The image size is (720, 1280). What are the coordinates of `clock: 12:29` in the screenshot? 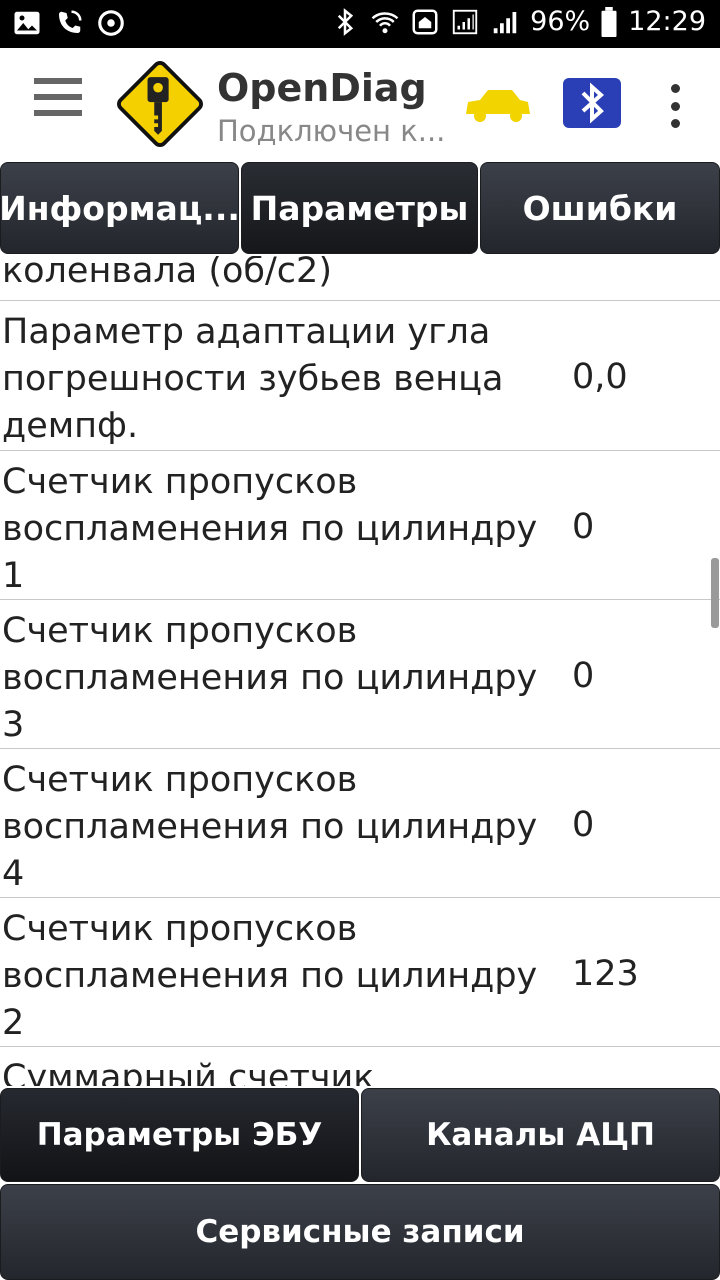 It's located at (667, 21).